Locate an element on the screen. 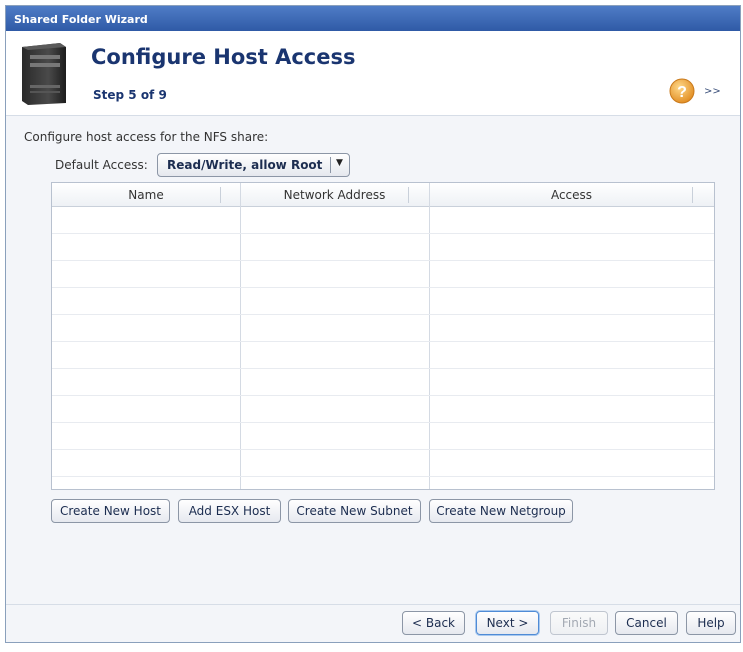 This screenshot has height=652, width=743. server-icon is located at coordinates (44, 74).